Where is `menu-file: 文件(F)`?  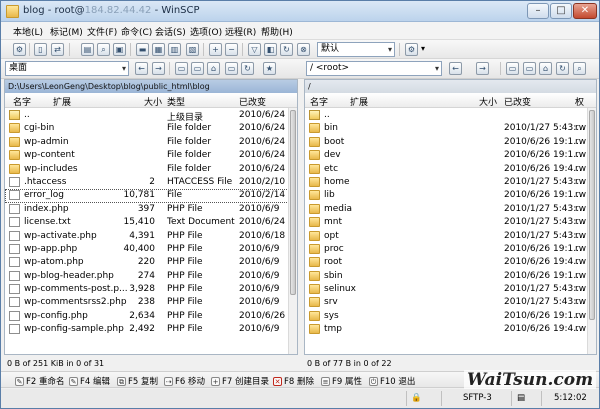 menu-file: 文件(F) is located at coordinates (102, 31).